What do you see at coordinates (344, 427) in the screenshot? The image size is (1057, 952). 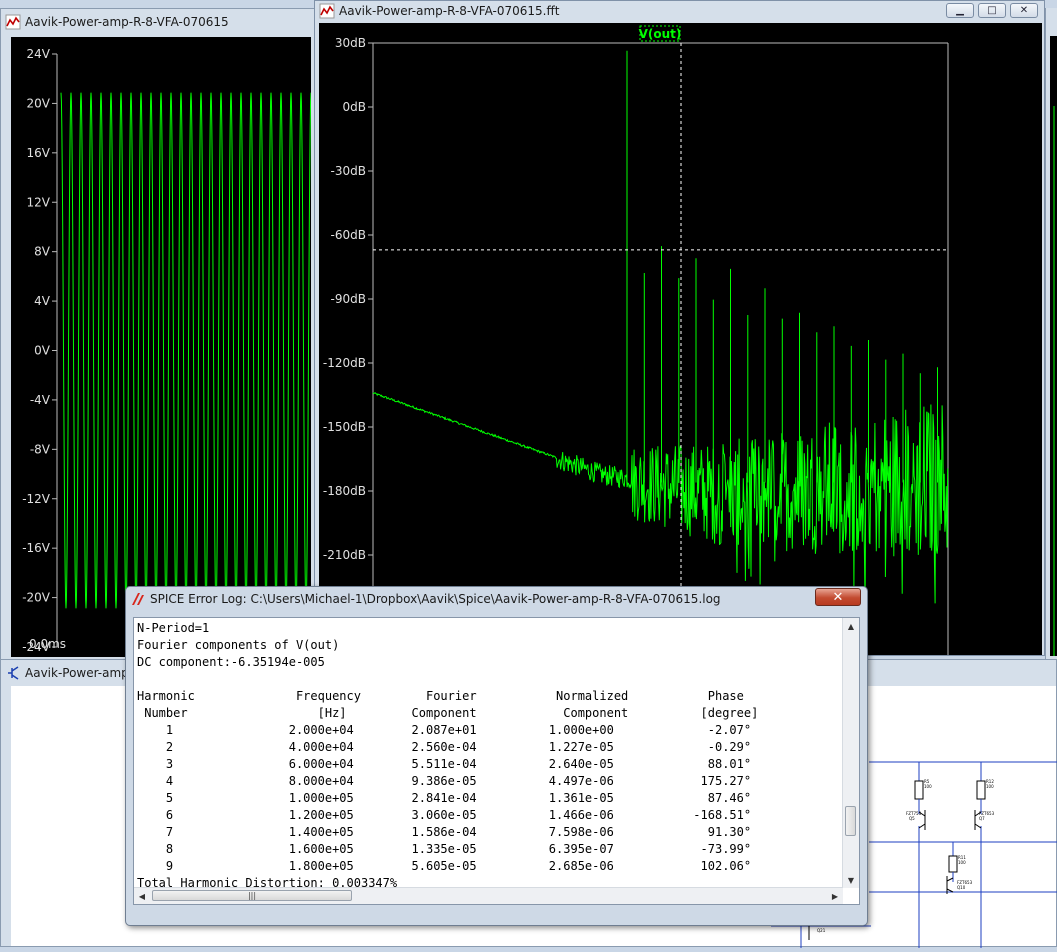 I see `fft-y-tick-label: -150dB` at bounding box center [344, 427].